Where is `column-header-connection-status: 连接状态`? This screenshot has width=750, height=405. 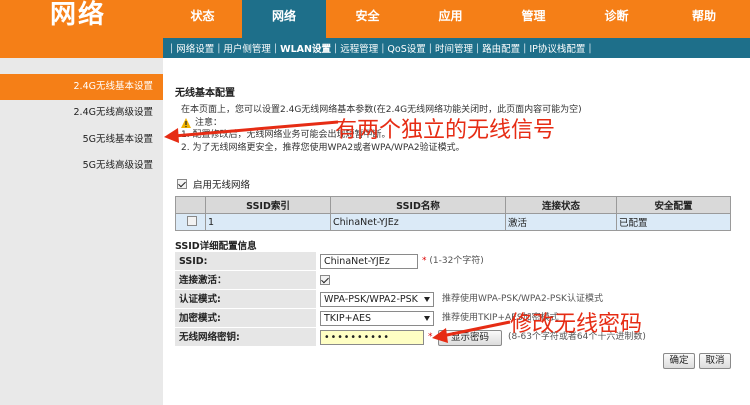 column-header-connection-status: 连接状态 is located at coordinates (561, 205).